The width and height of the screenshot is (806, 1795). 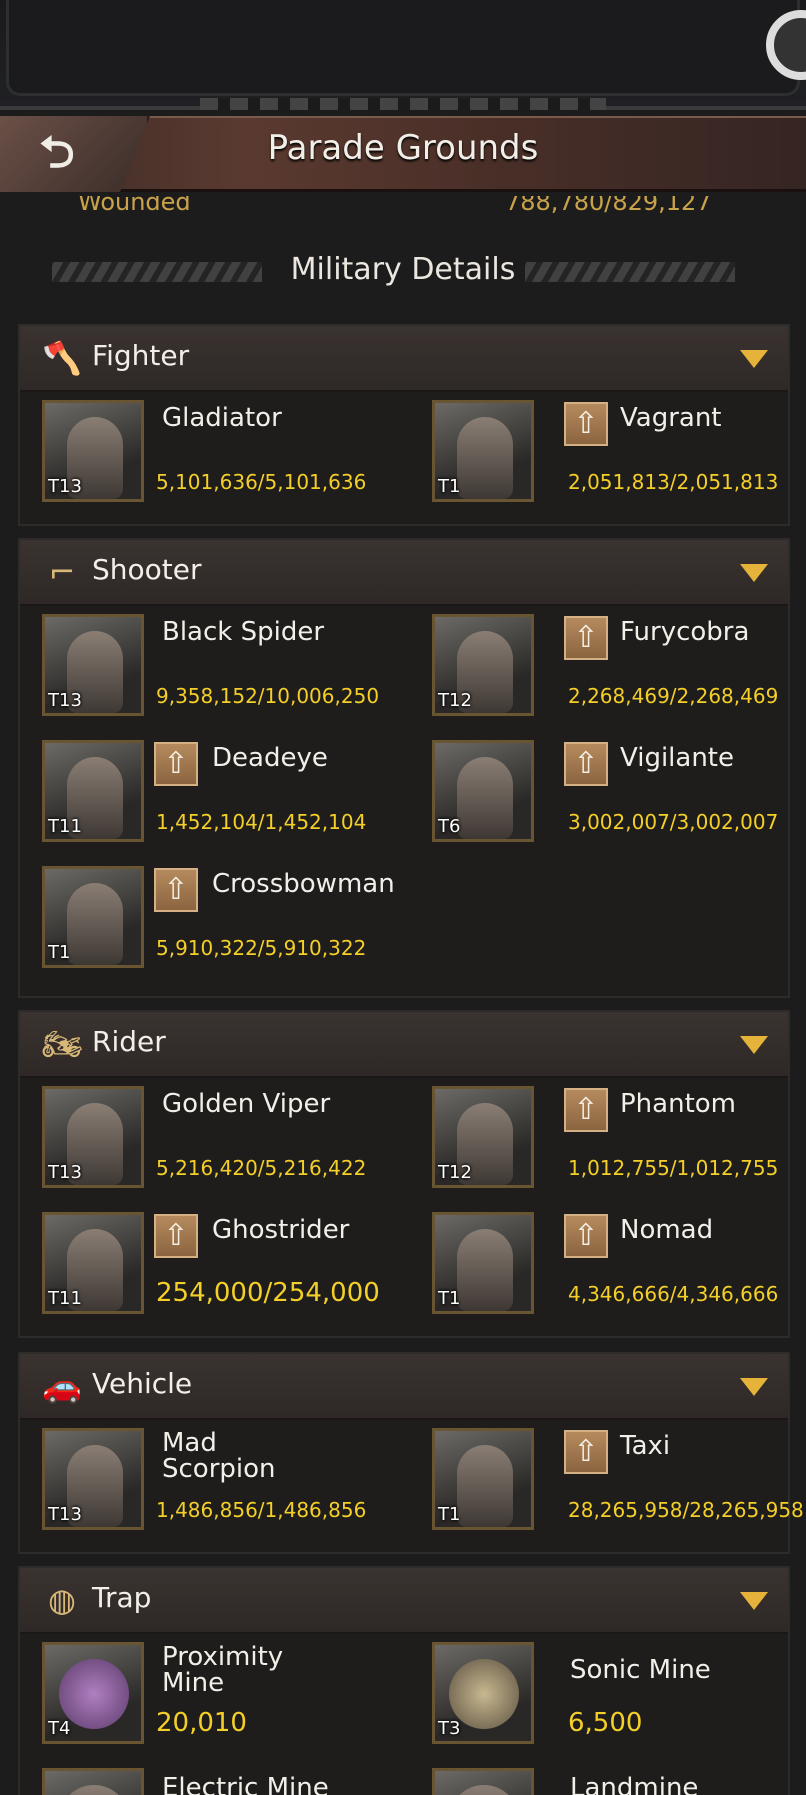 I want to click on unit-card-electric-mine: Electric Mine, so click(x=205, y=1778).